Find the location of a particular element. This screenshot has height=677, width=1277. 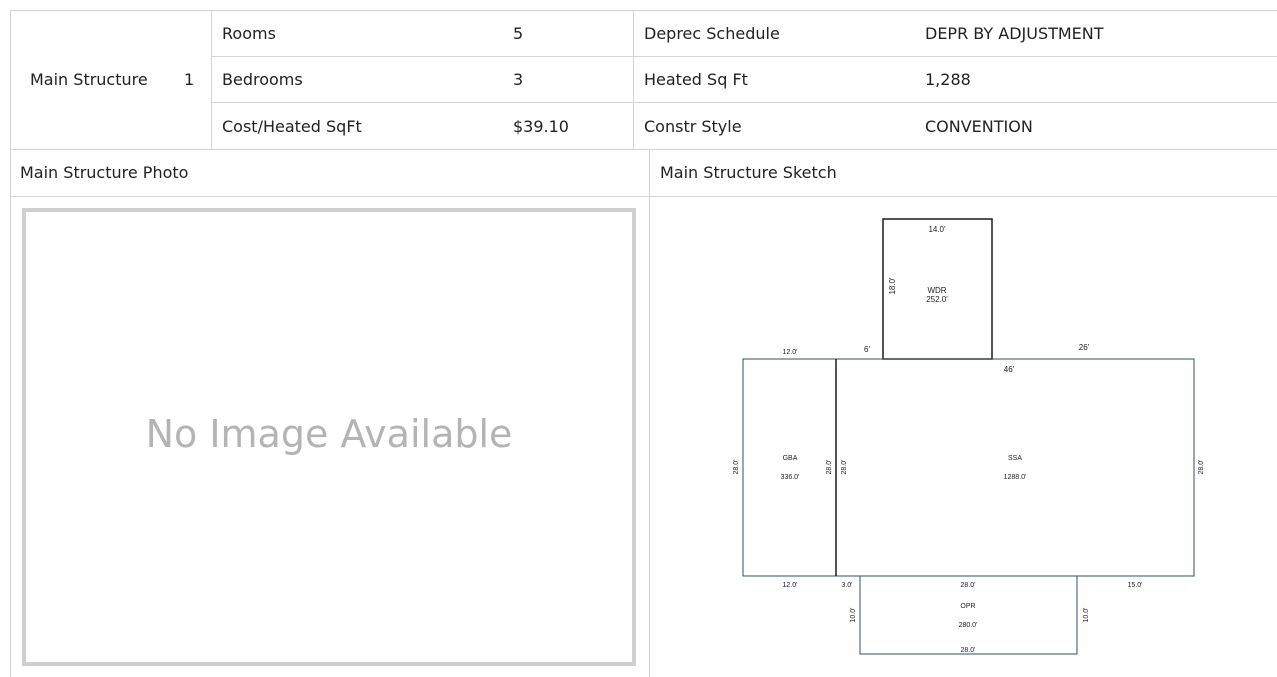

opr-bottom-dim: 28.0' is located at coordinates (968, 650).